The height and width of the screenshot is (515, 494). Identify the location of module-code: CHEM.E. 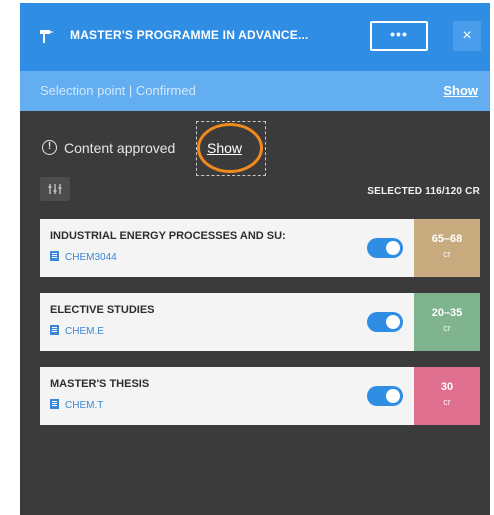
(77, 331).